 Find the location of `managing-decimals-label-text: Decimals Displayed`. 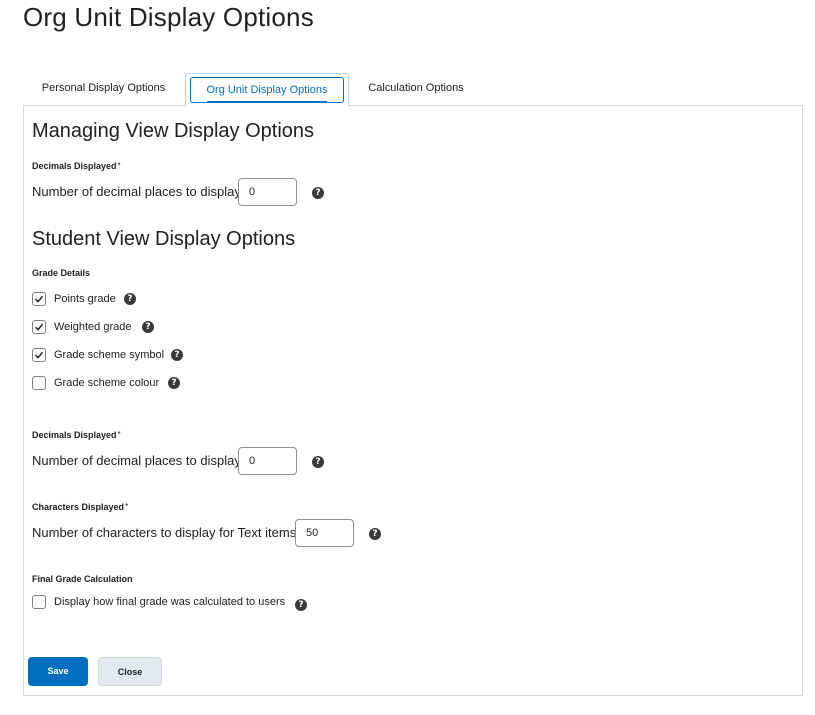

managing-decimals-label-text: Decimals Displayed is located at coordinates (74, 166).